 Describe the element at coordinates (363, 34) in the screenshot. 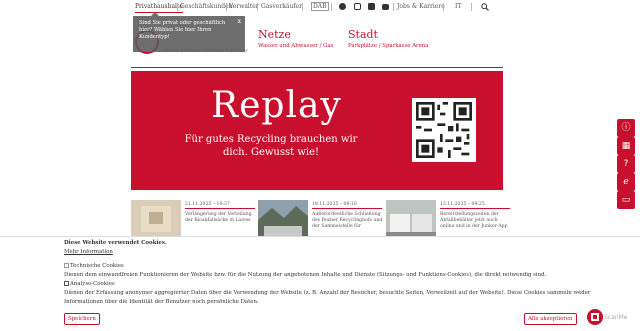

I see `header-stadt-title: Stadt` at that location.